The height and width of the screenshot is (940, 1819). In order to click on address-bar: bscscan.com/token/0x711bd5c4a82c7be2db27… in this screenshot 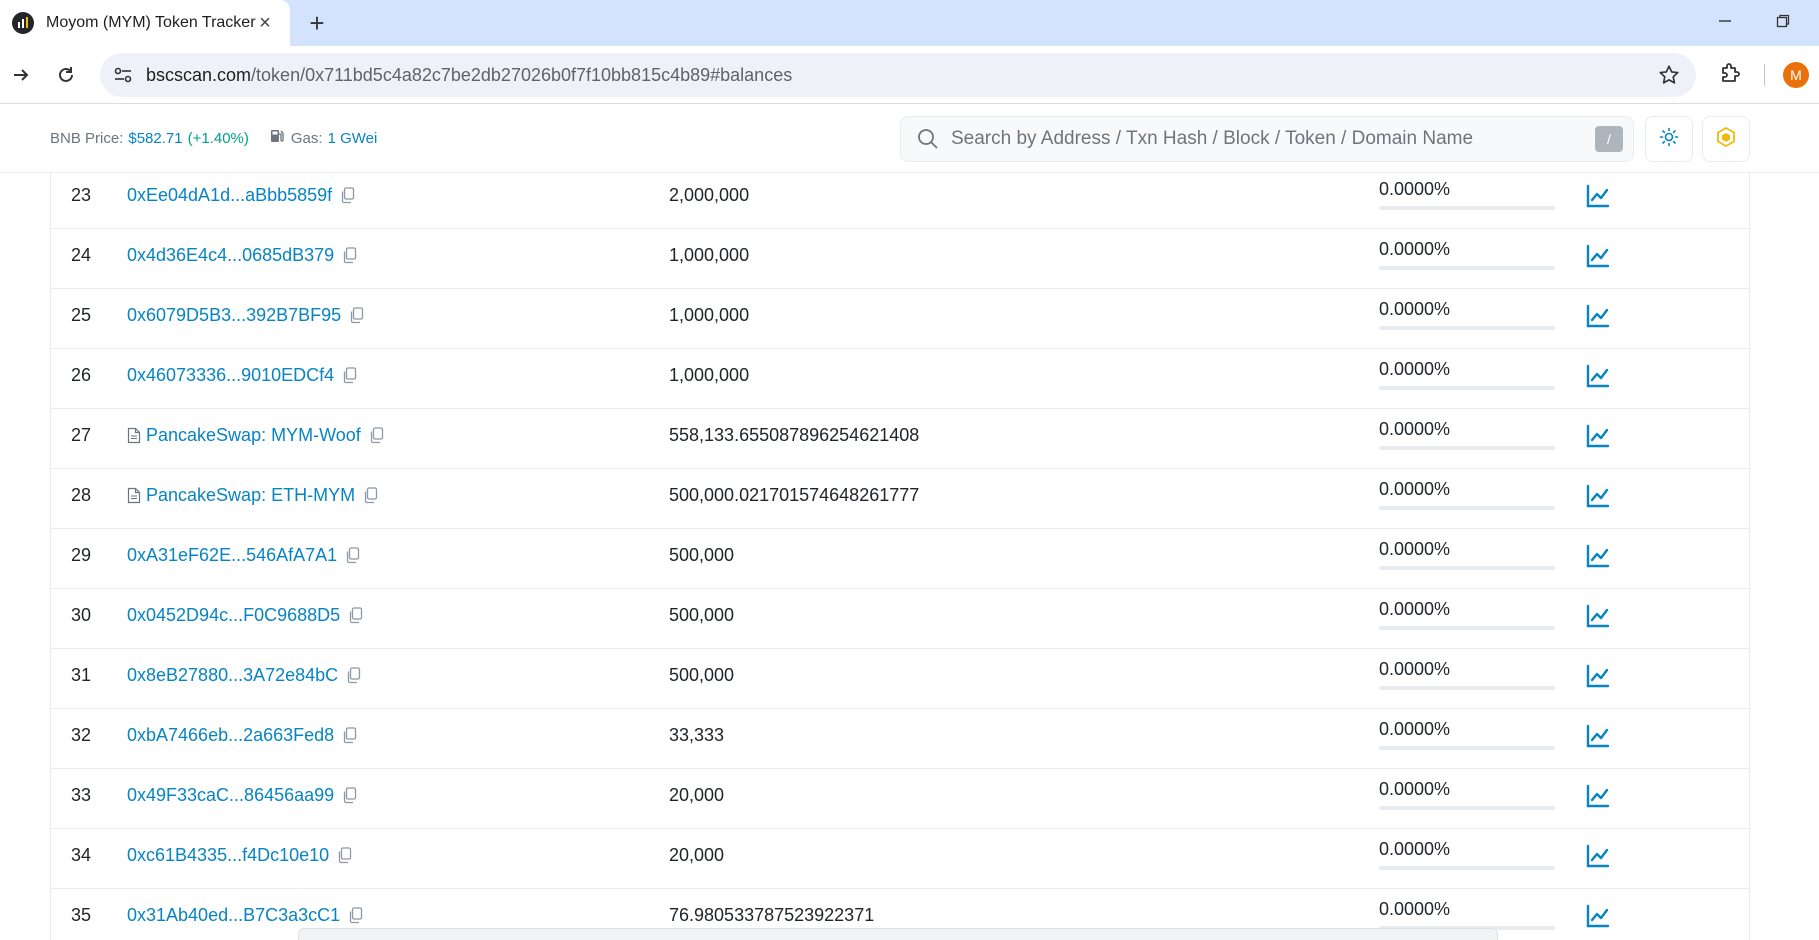, I will do `click(898, 75)`.